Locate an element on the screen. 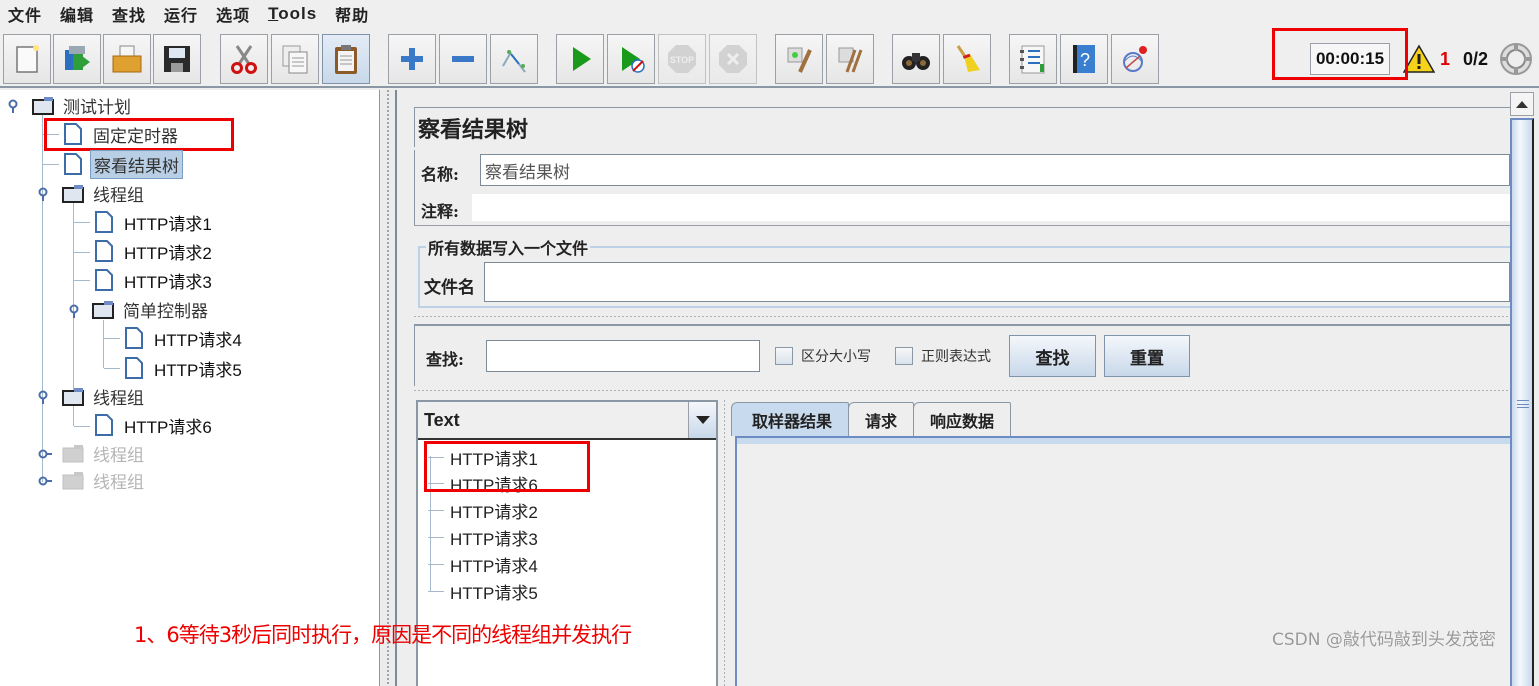 The height and width of the screenshot is (686, 1539). minus-icon is located at coordinates (463, 59).